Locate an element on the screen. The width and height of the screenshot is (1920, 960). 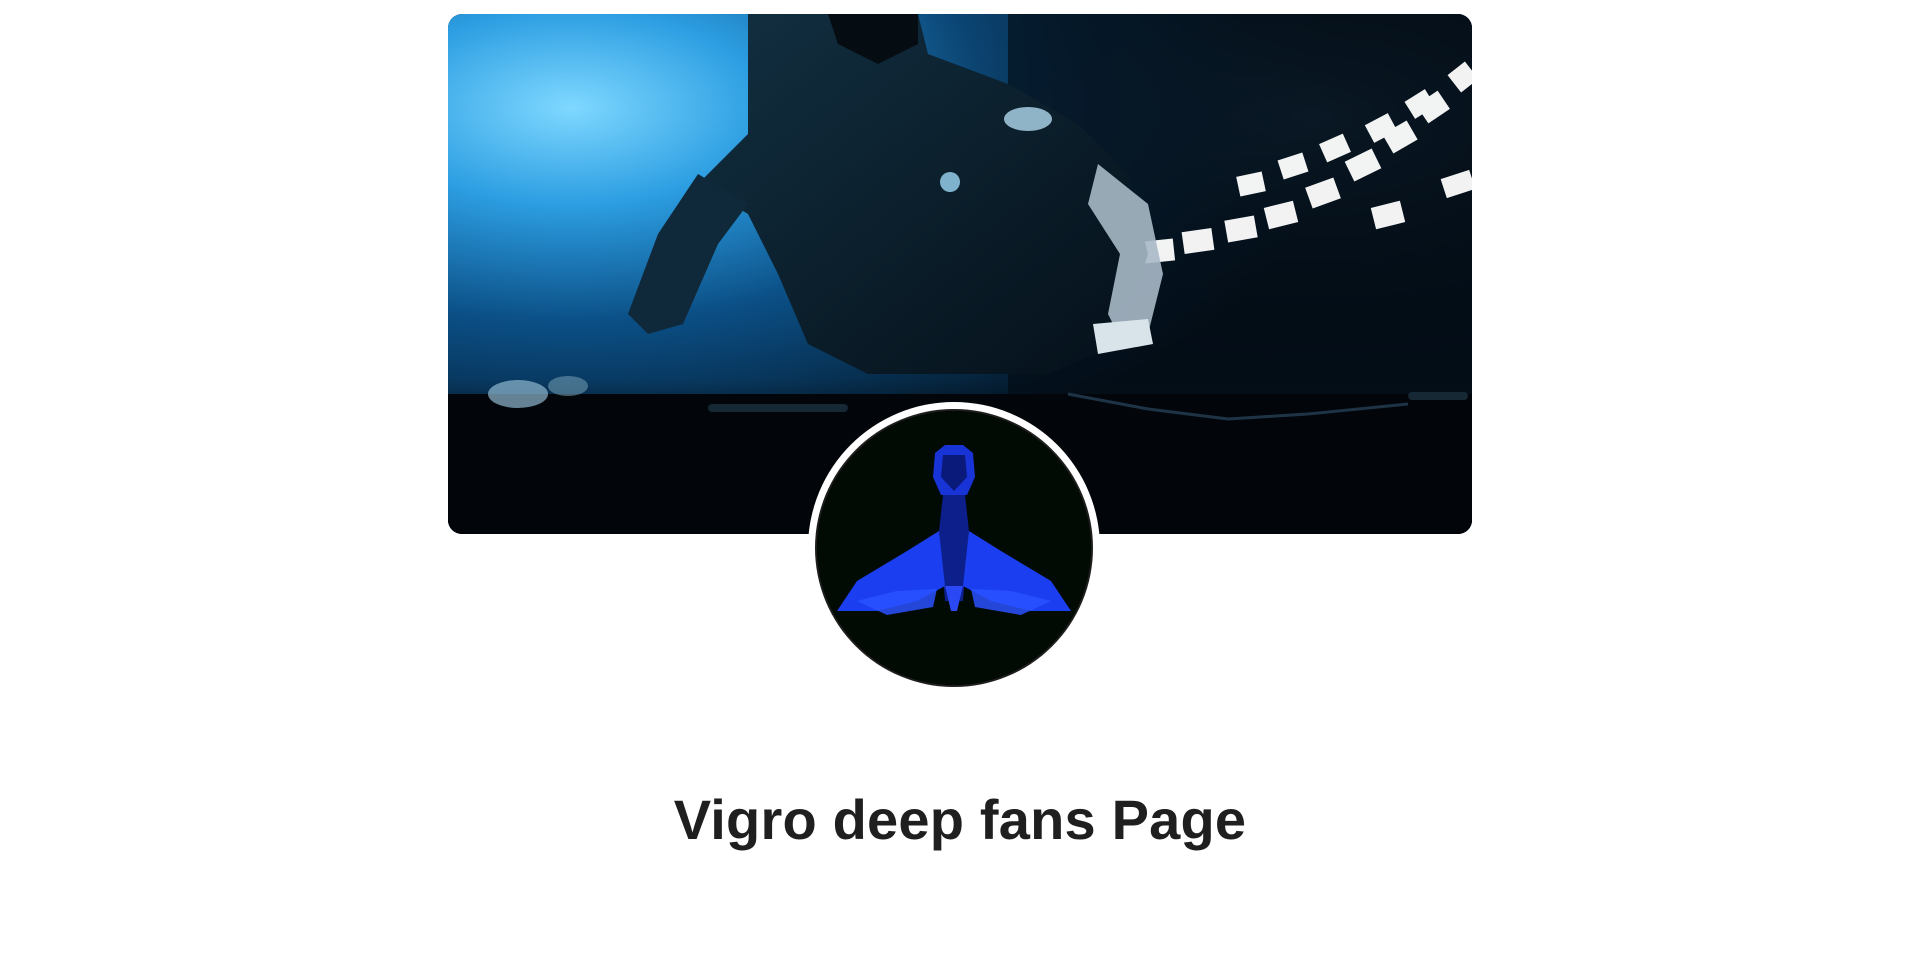
avatar-image is located at coordinates (954, 548).